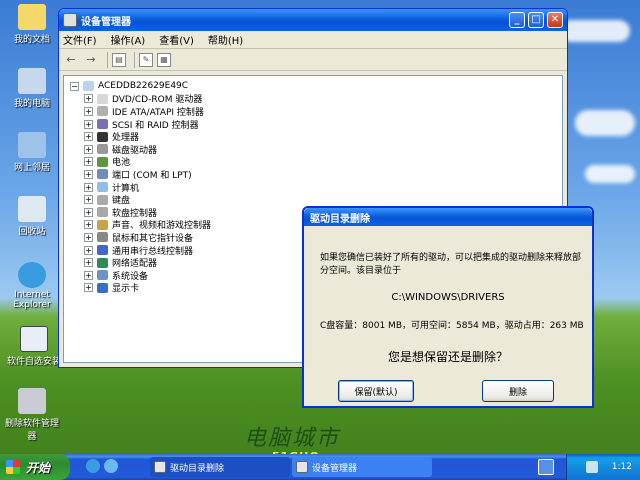  Describe the element at coordinates (313, 187) in the screenshot. I see `tree-item: + 计算机` at that location.